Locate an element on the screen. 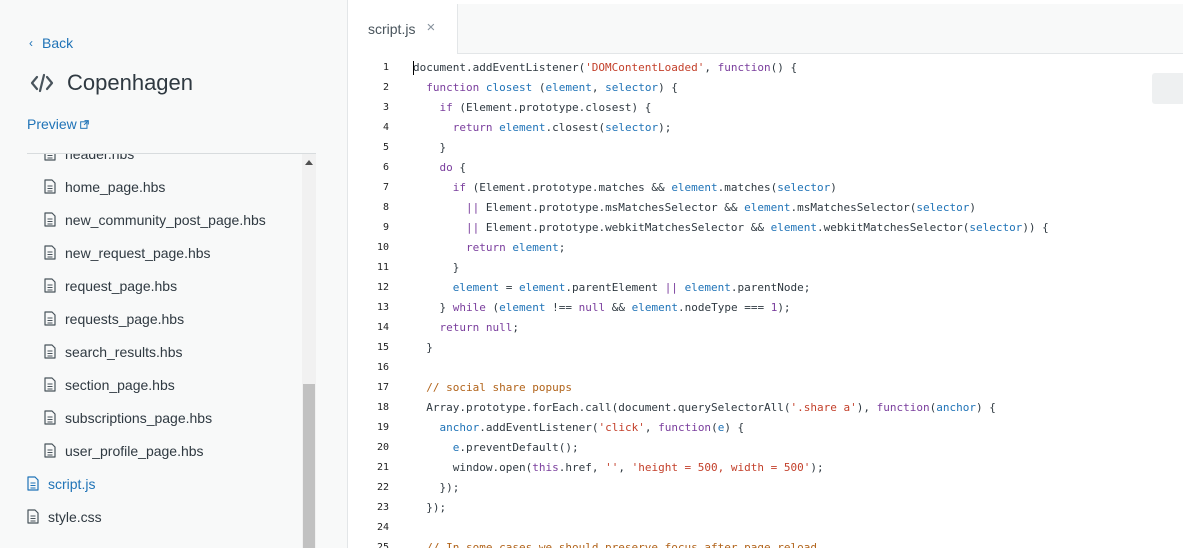  file-item: header.hbs is located at coordinates (67, 162).